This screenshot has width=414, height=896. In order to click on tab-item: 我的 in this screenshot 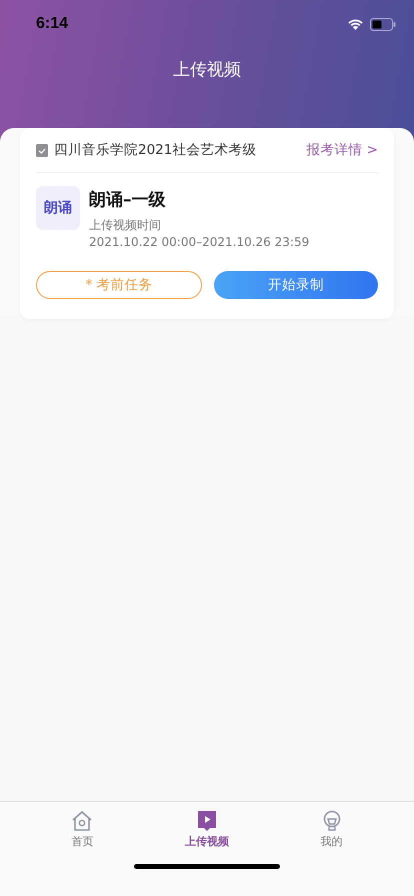, I will do `click(332, 832)`.